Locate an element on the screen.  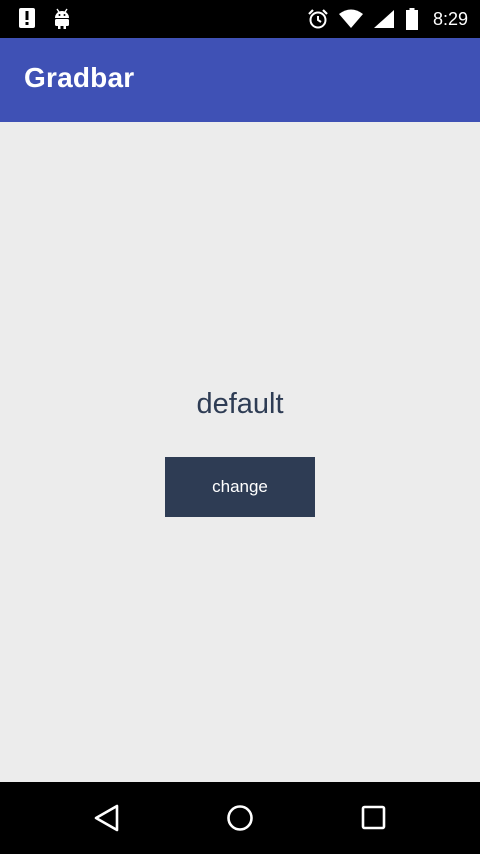
signal-icon is located at coordinates (384, 19).